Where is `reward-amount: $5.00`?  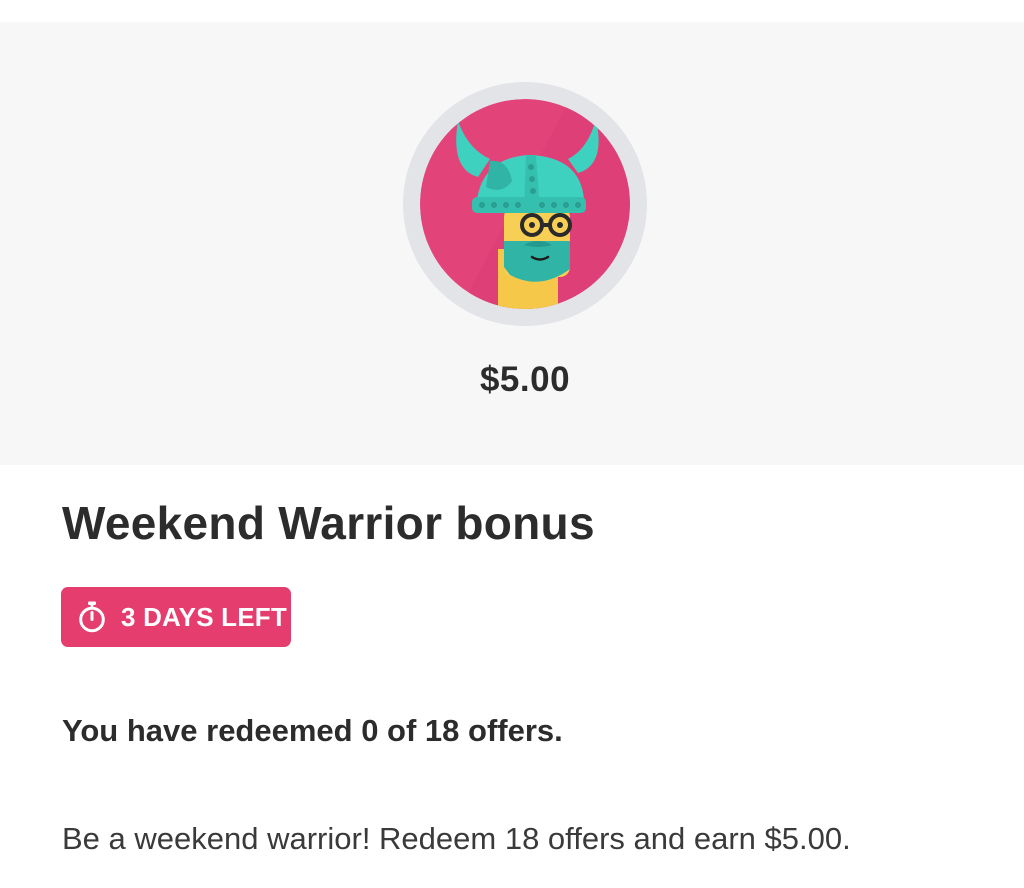 reward-amount: $5.00 is located at coordinates (525, 379).